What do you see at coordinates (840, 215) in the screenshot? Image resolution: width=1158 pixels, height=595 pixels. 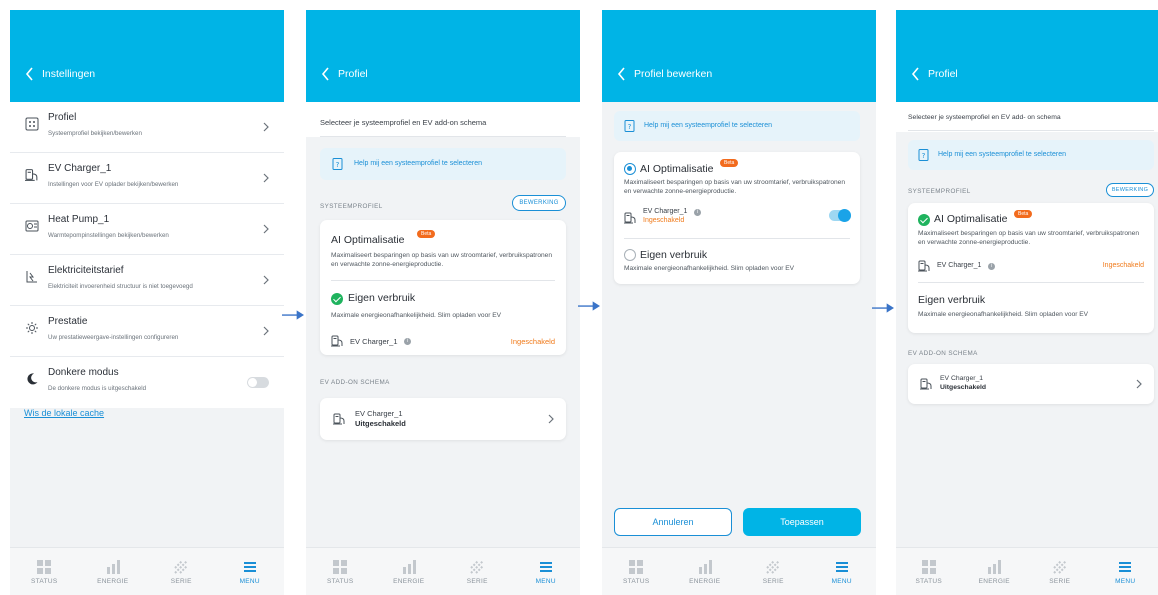 I see `ev-charger-toggle` at bounding box center [840, 215].